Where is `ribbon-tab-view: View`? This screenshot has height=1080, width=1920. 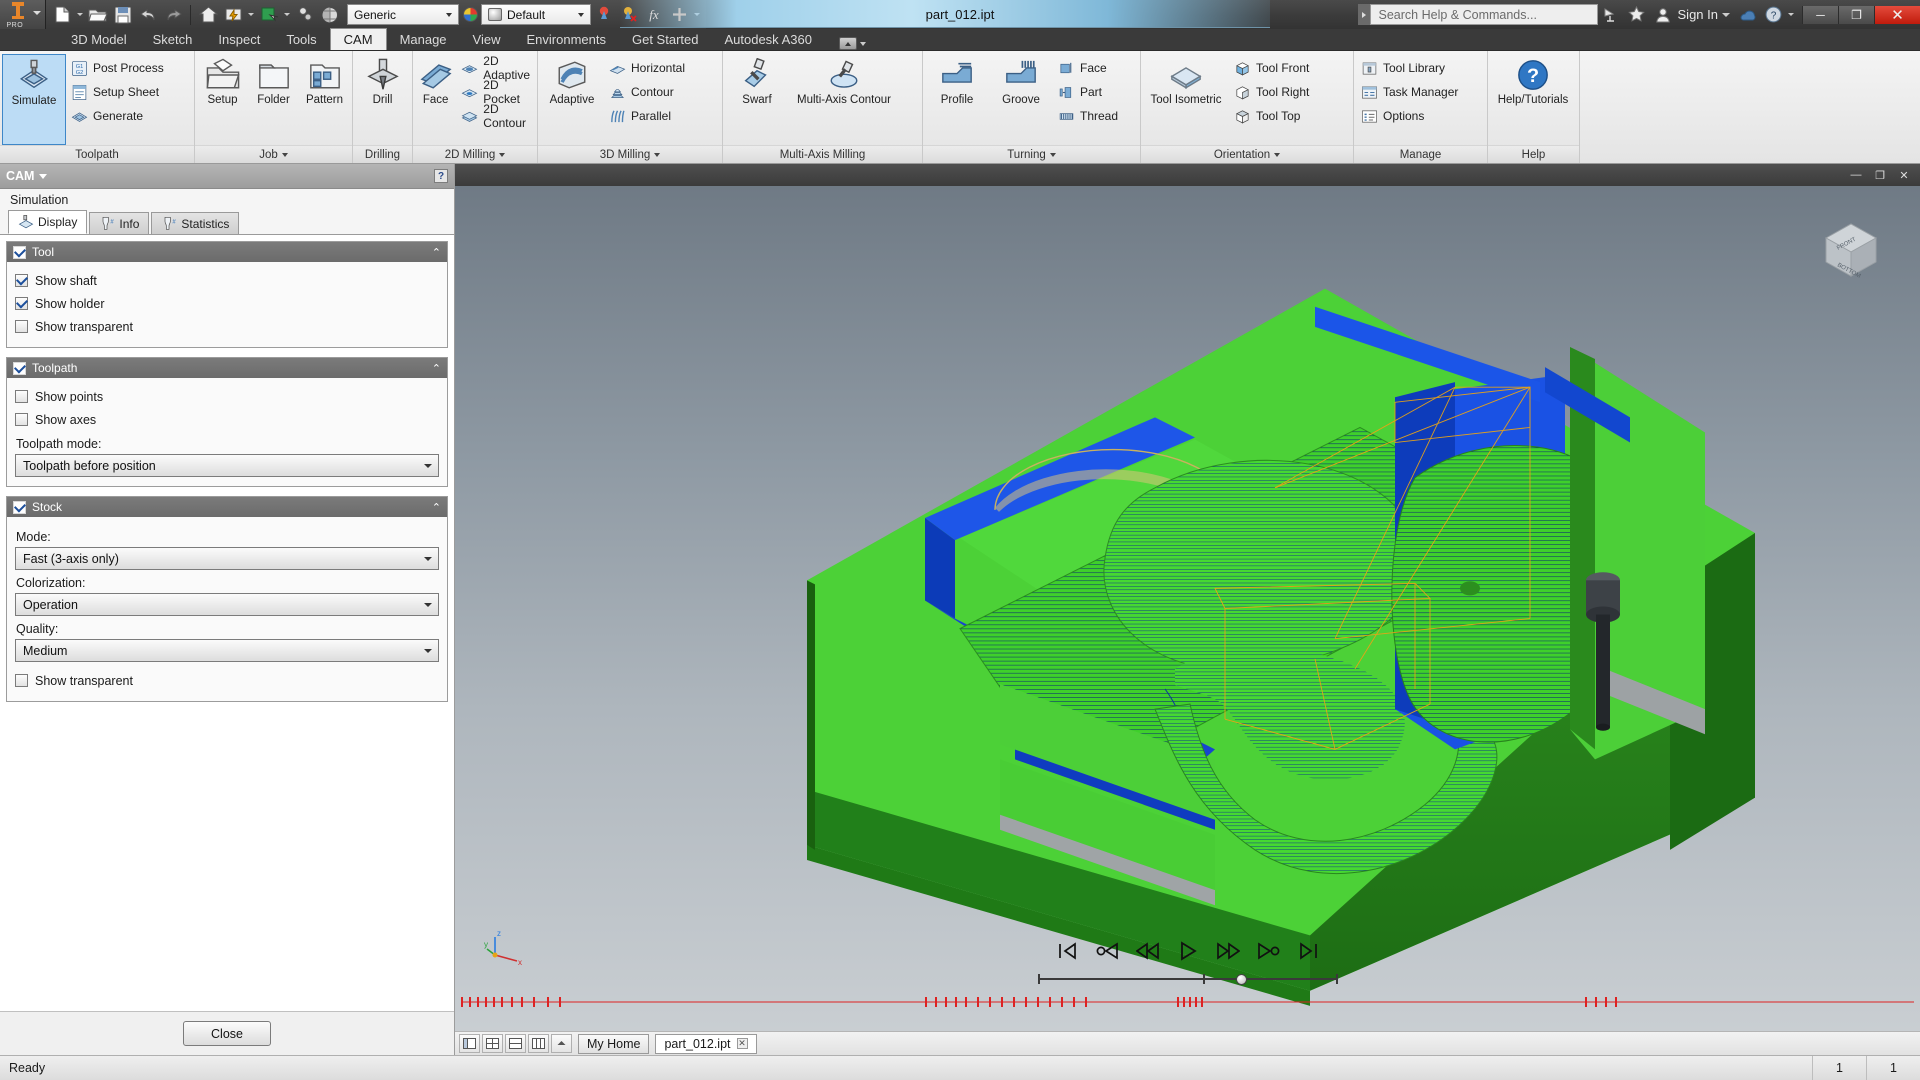
ribbon-tab-view: View is located at coordinates (487, 39).